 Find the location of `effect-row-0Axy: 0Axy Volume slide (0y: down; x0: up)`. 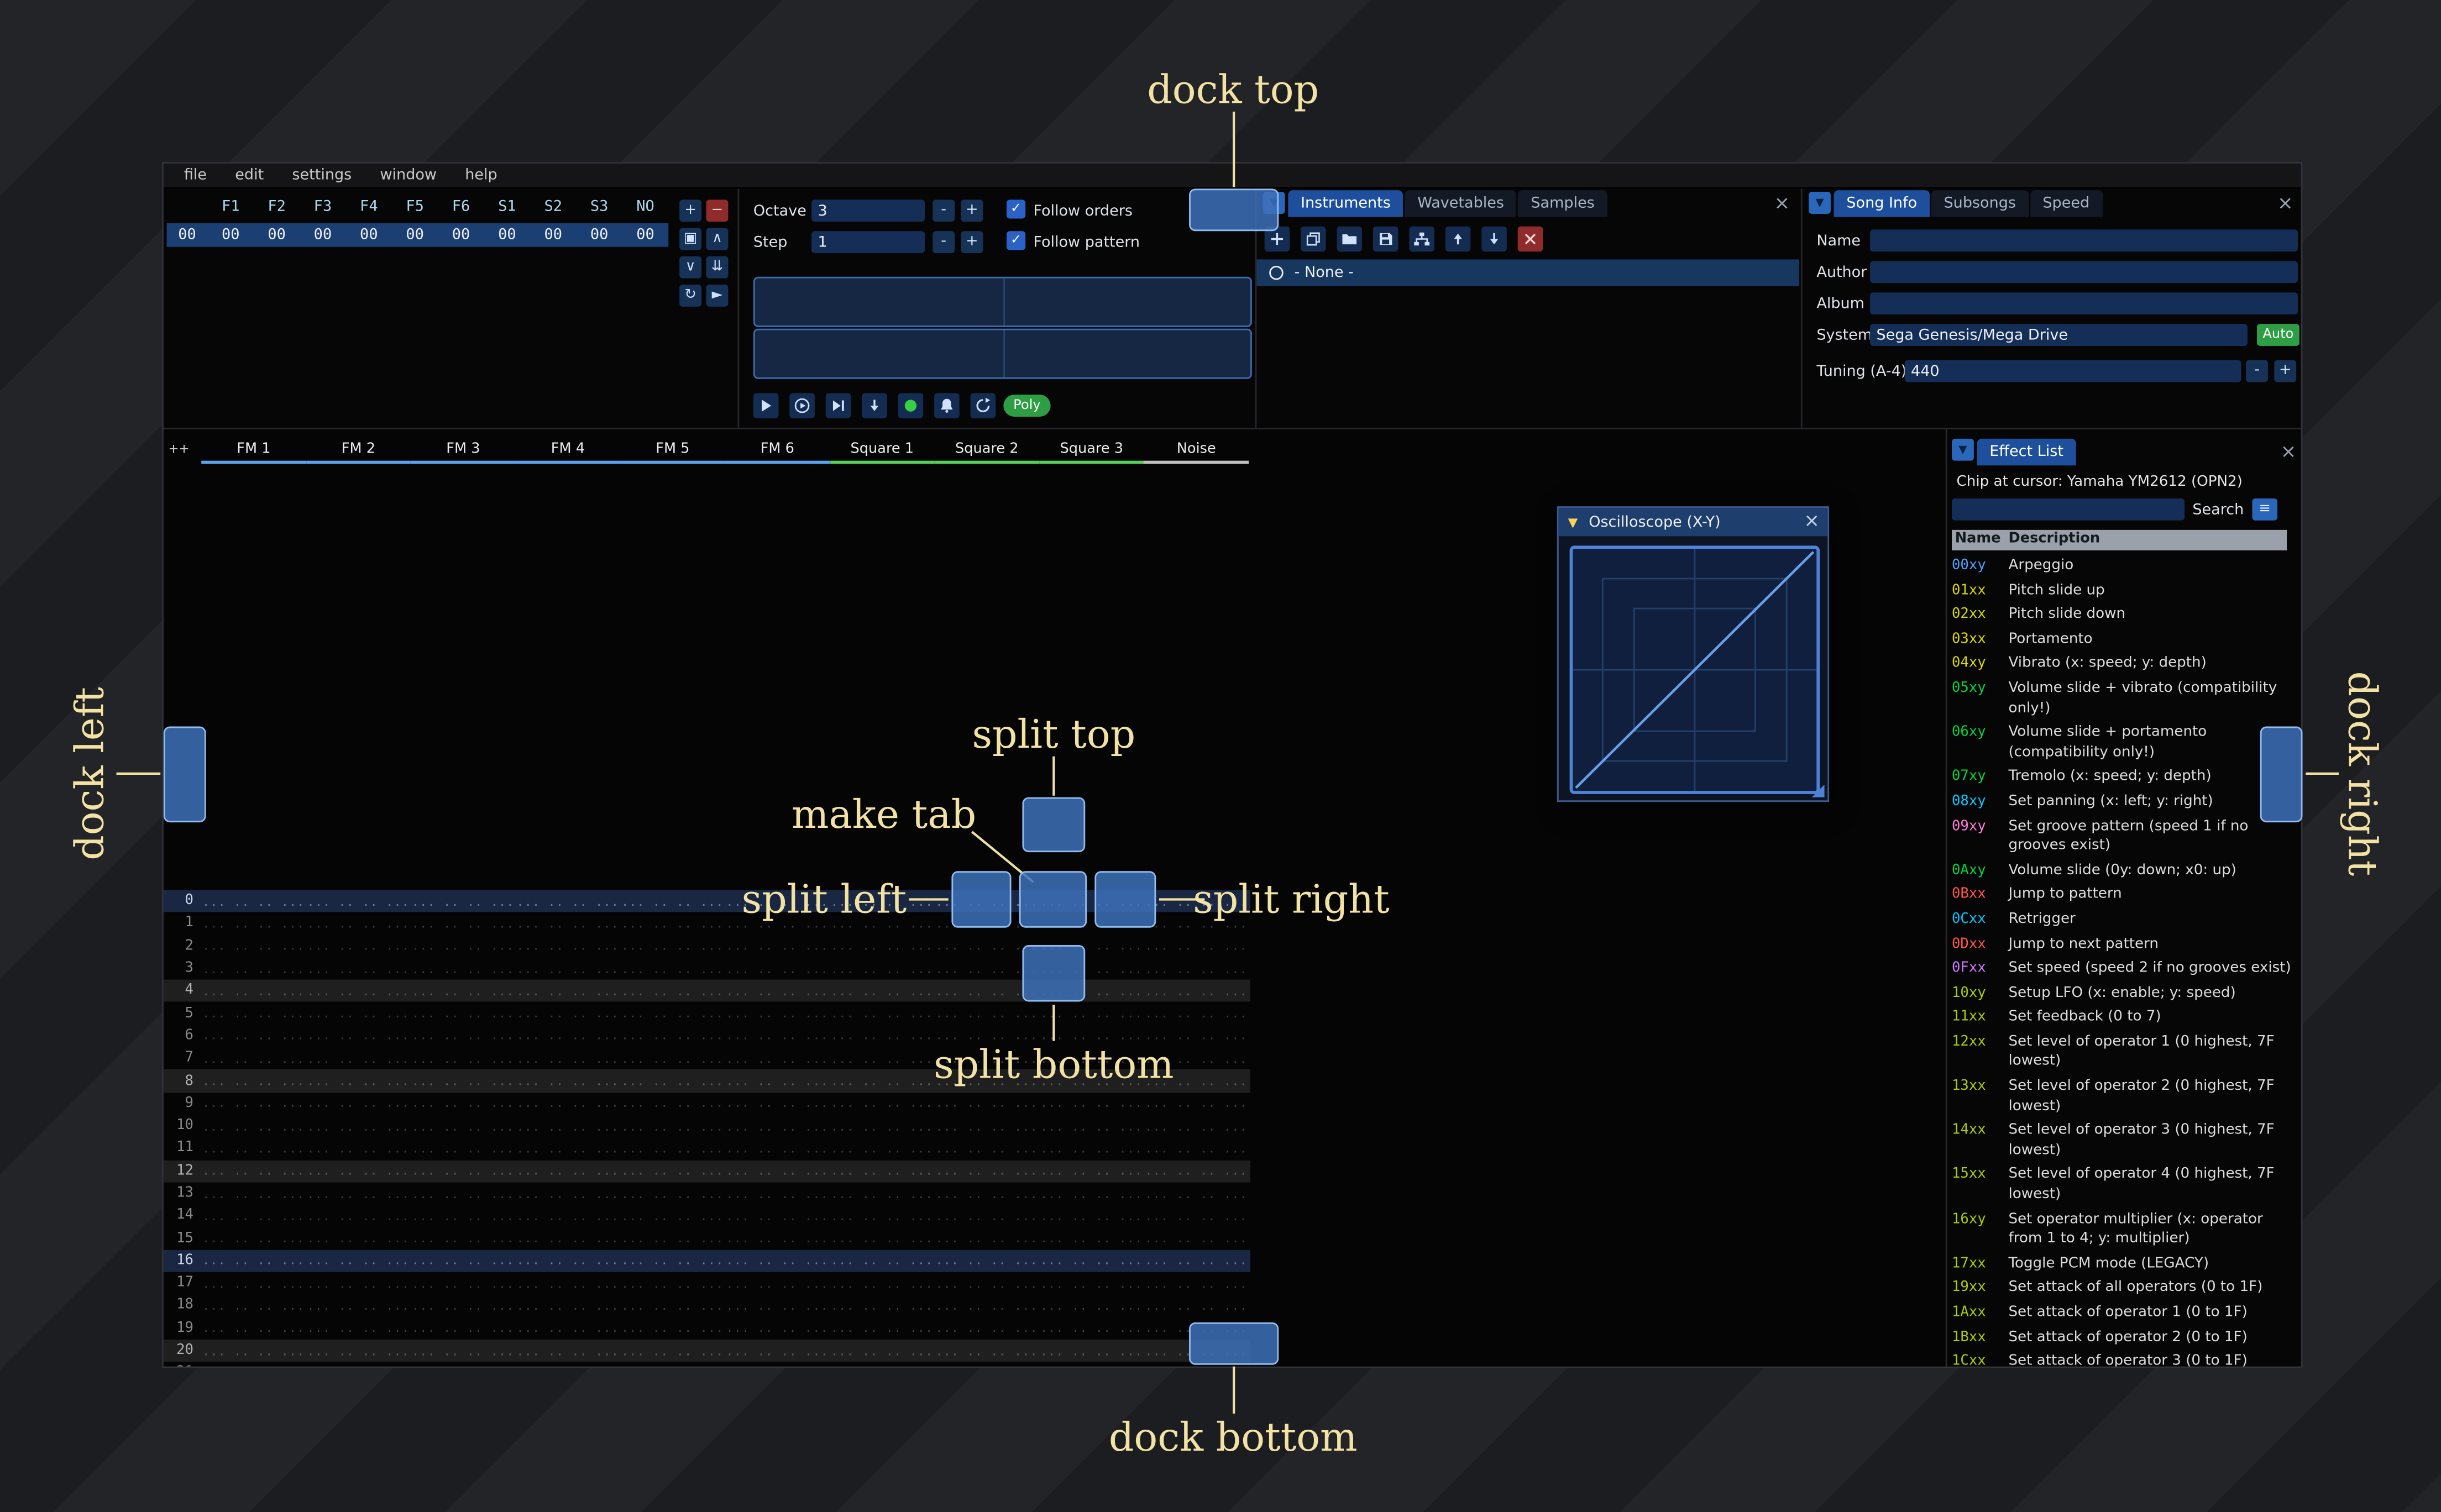

effect-row-0Axy: 0Axy Volume slide (0y: down; x0: up) is located at coordinates (2122, 871).